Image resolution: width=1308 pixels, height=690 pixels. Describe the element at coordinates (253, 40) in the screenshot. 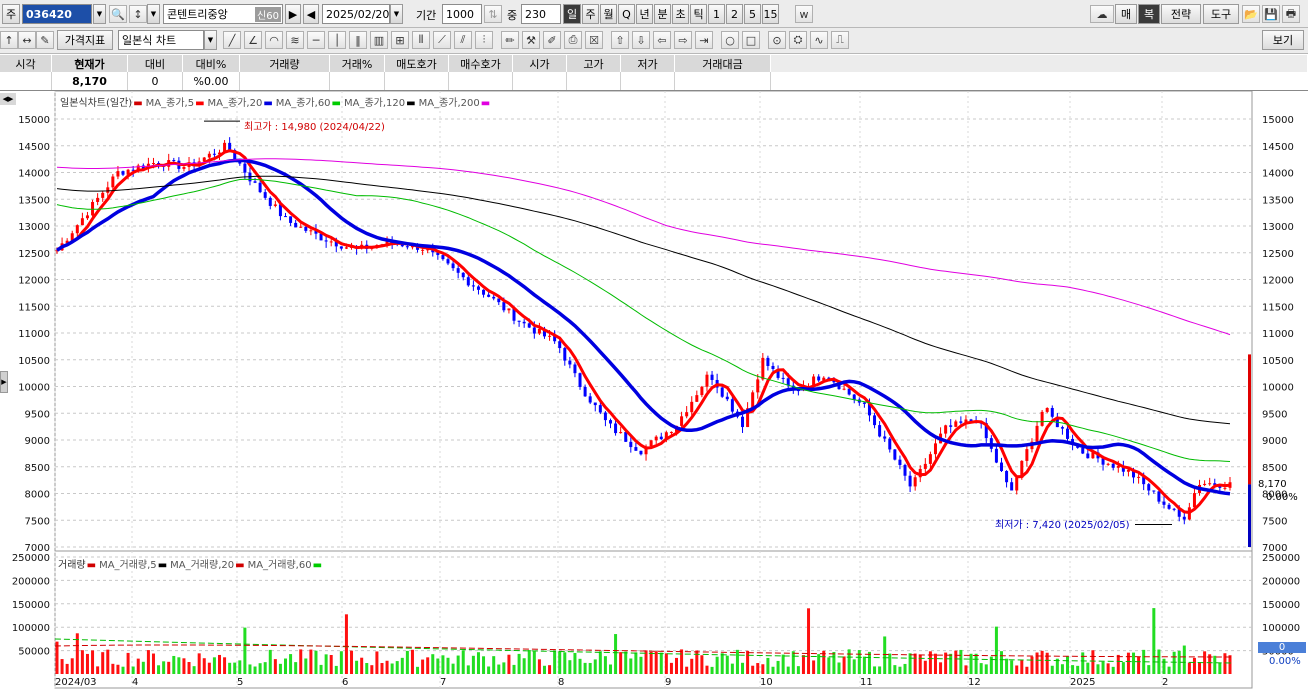

I see `angle-tool-icon: ∠` at that location.